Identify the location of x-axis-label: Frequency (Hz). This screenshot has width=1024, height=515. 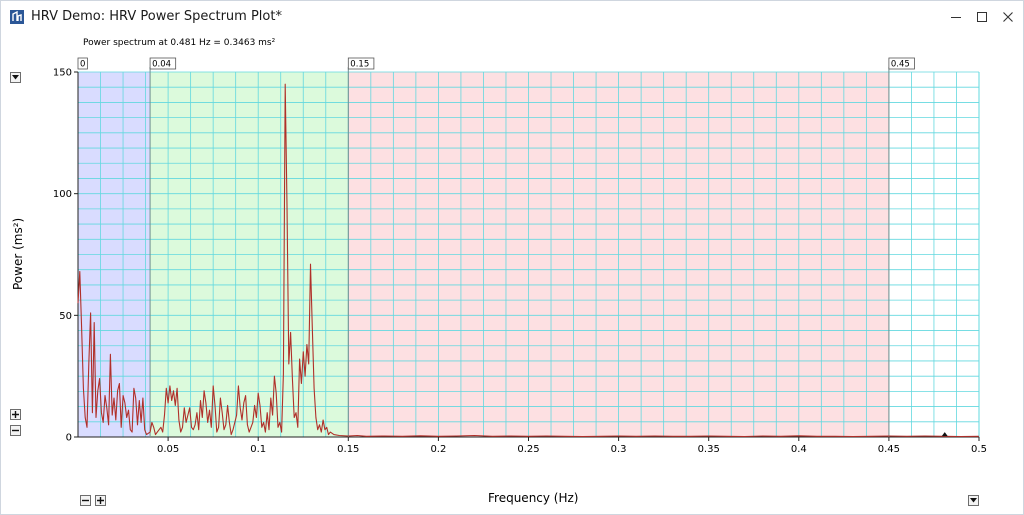
(533, 498).